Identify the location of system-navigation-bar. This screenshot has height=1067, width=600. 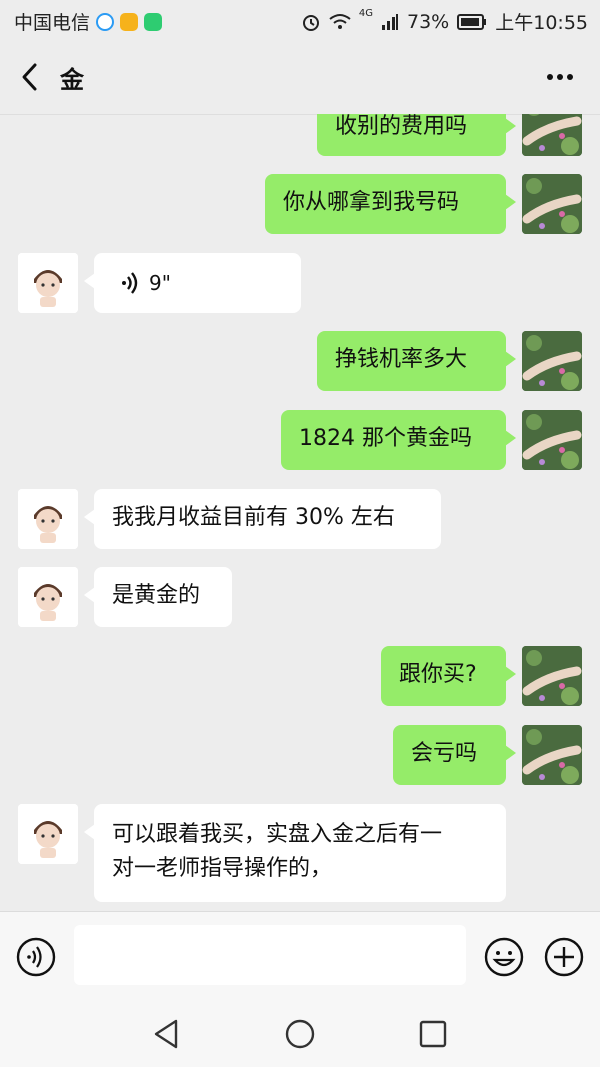
(300, 1034).